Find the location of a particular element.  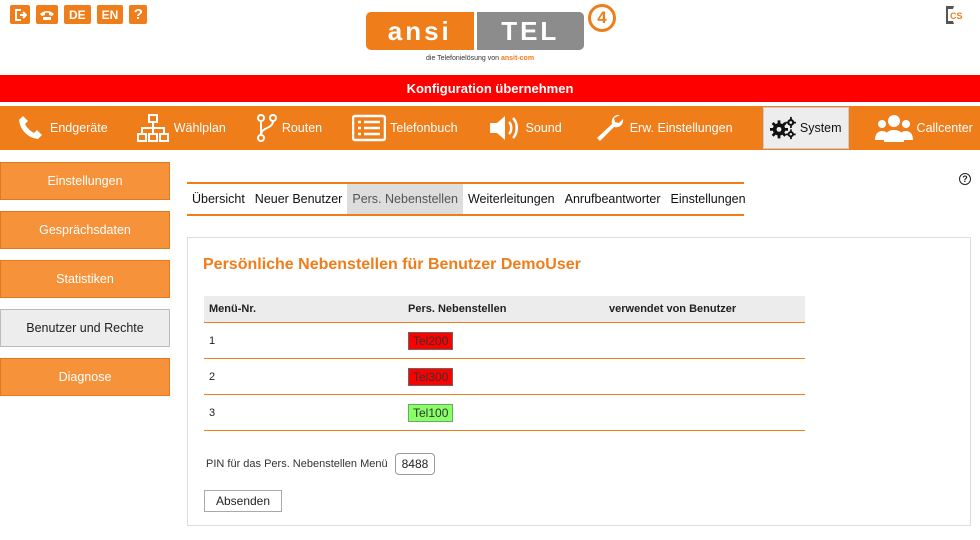

nav-item-label: Sound is located at coordinates (543, 128).